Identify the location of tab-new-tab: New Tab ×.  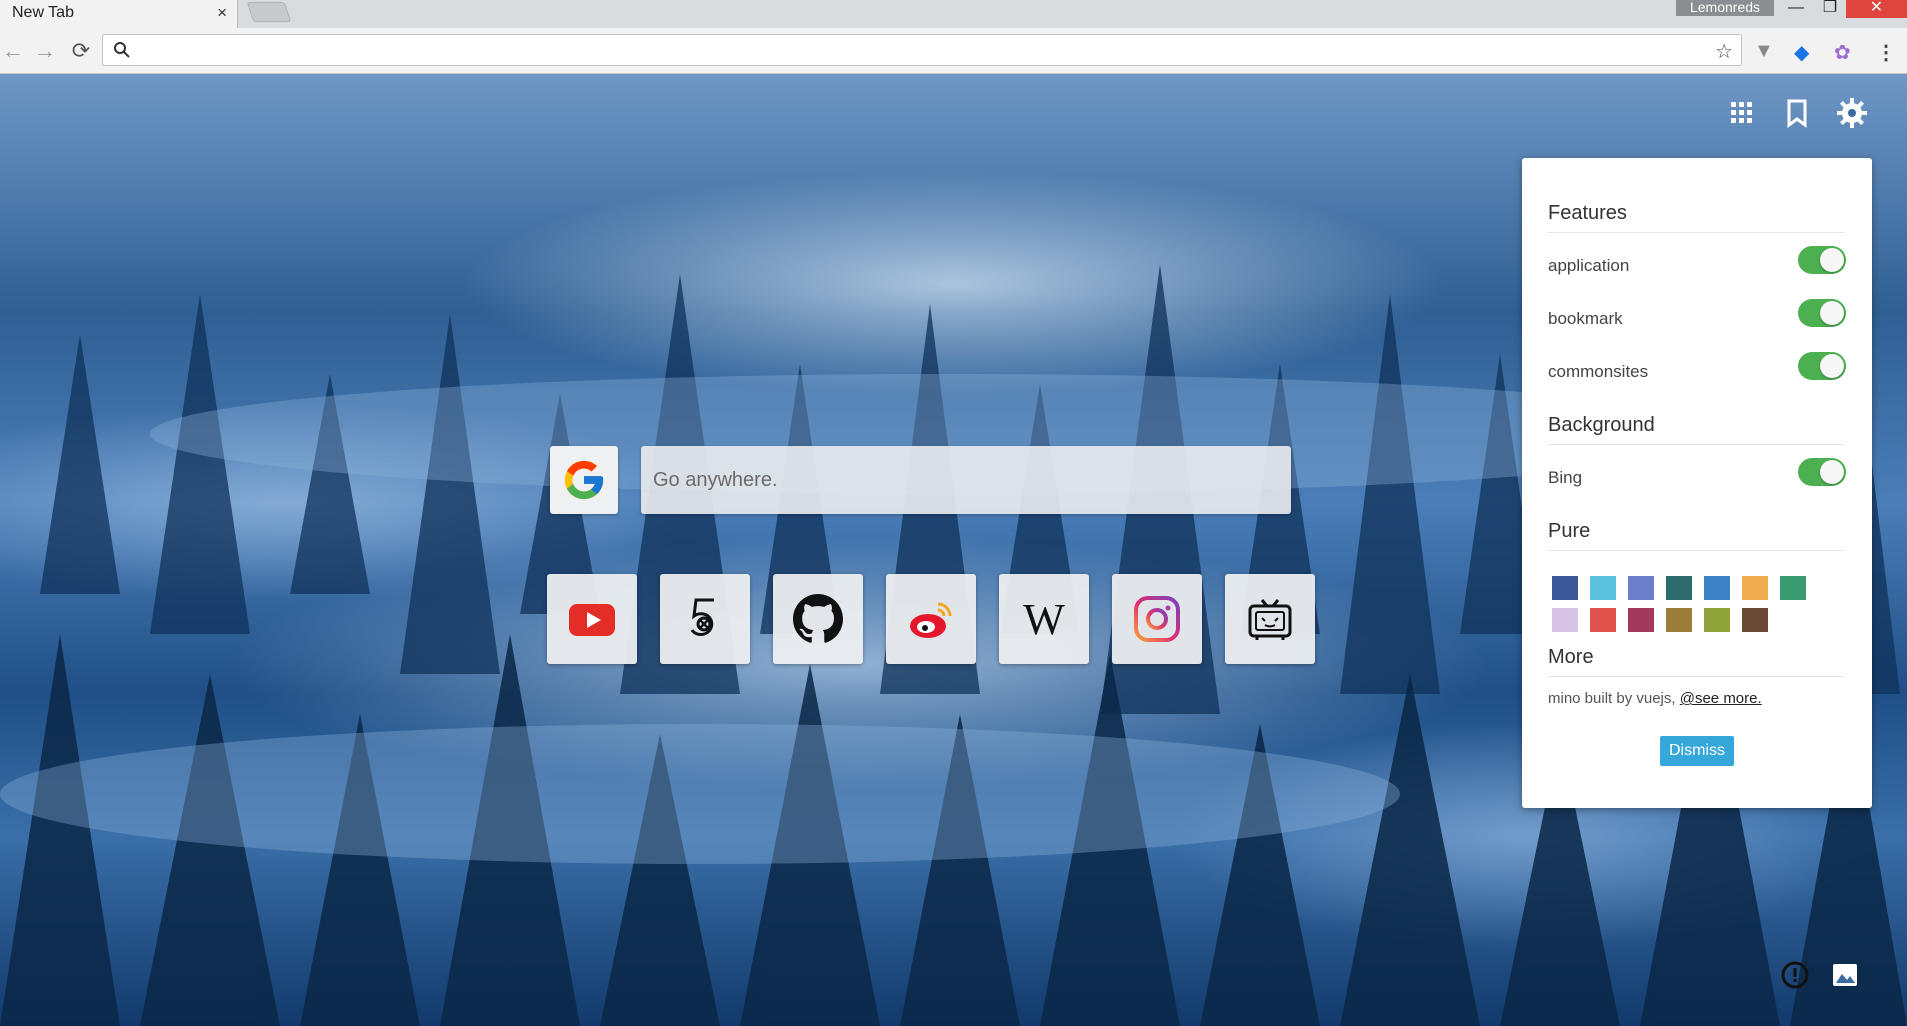
(119, 14).